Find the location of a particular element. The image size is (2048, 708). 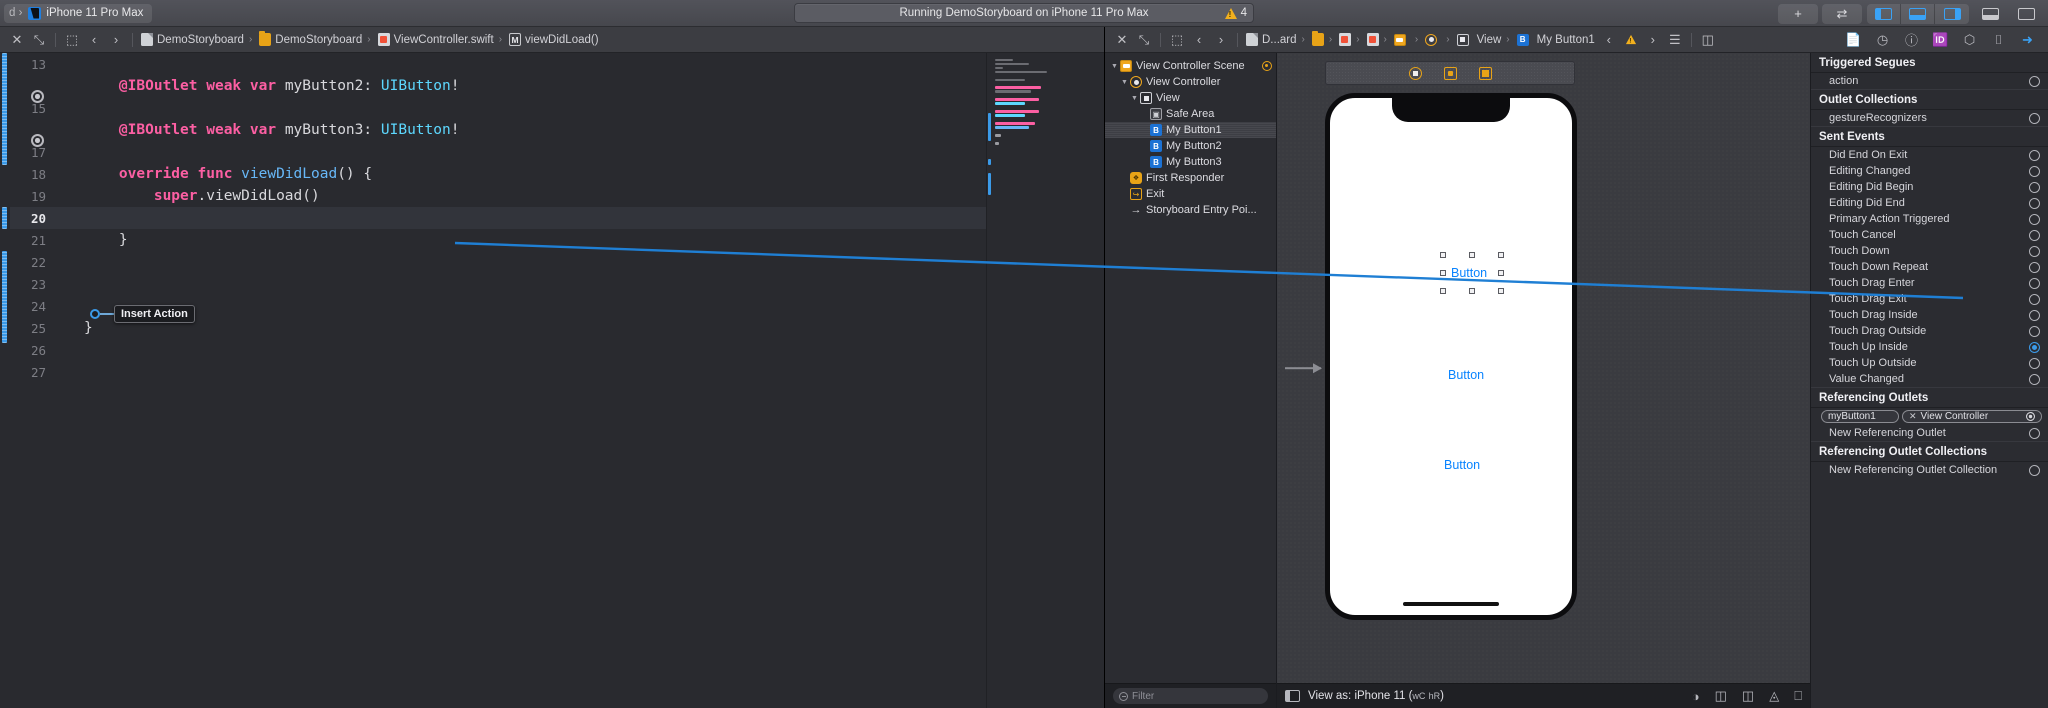

outline-item-first-responder: ❖ First Responder is located at coordinates (1190, 178).